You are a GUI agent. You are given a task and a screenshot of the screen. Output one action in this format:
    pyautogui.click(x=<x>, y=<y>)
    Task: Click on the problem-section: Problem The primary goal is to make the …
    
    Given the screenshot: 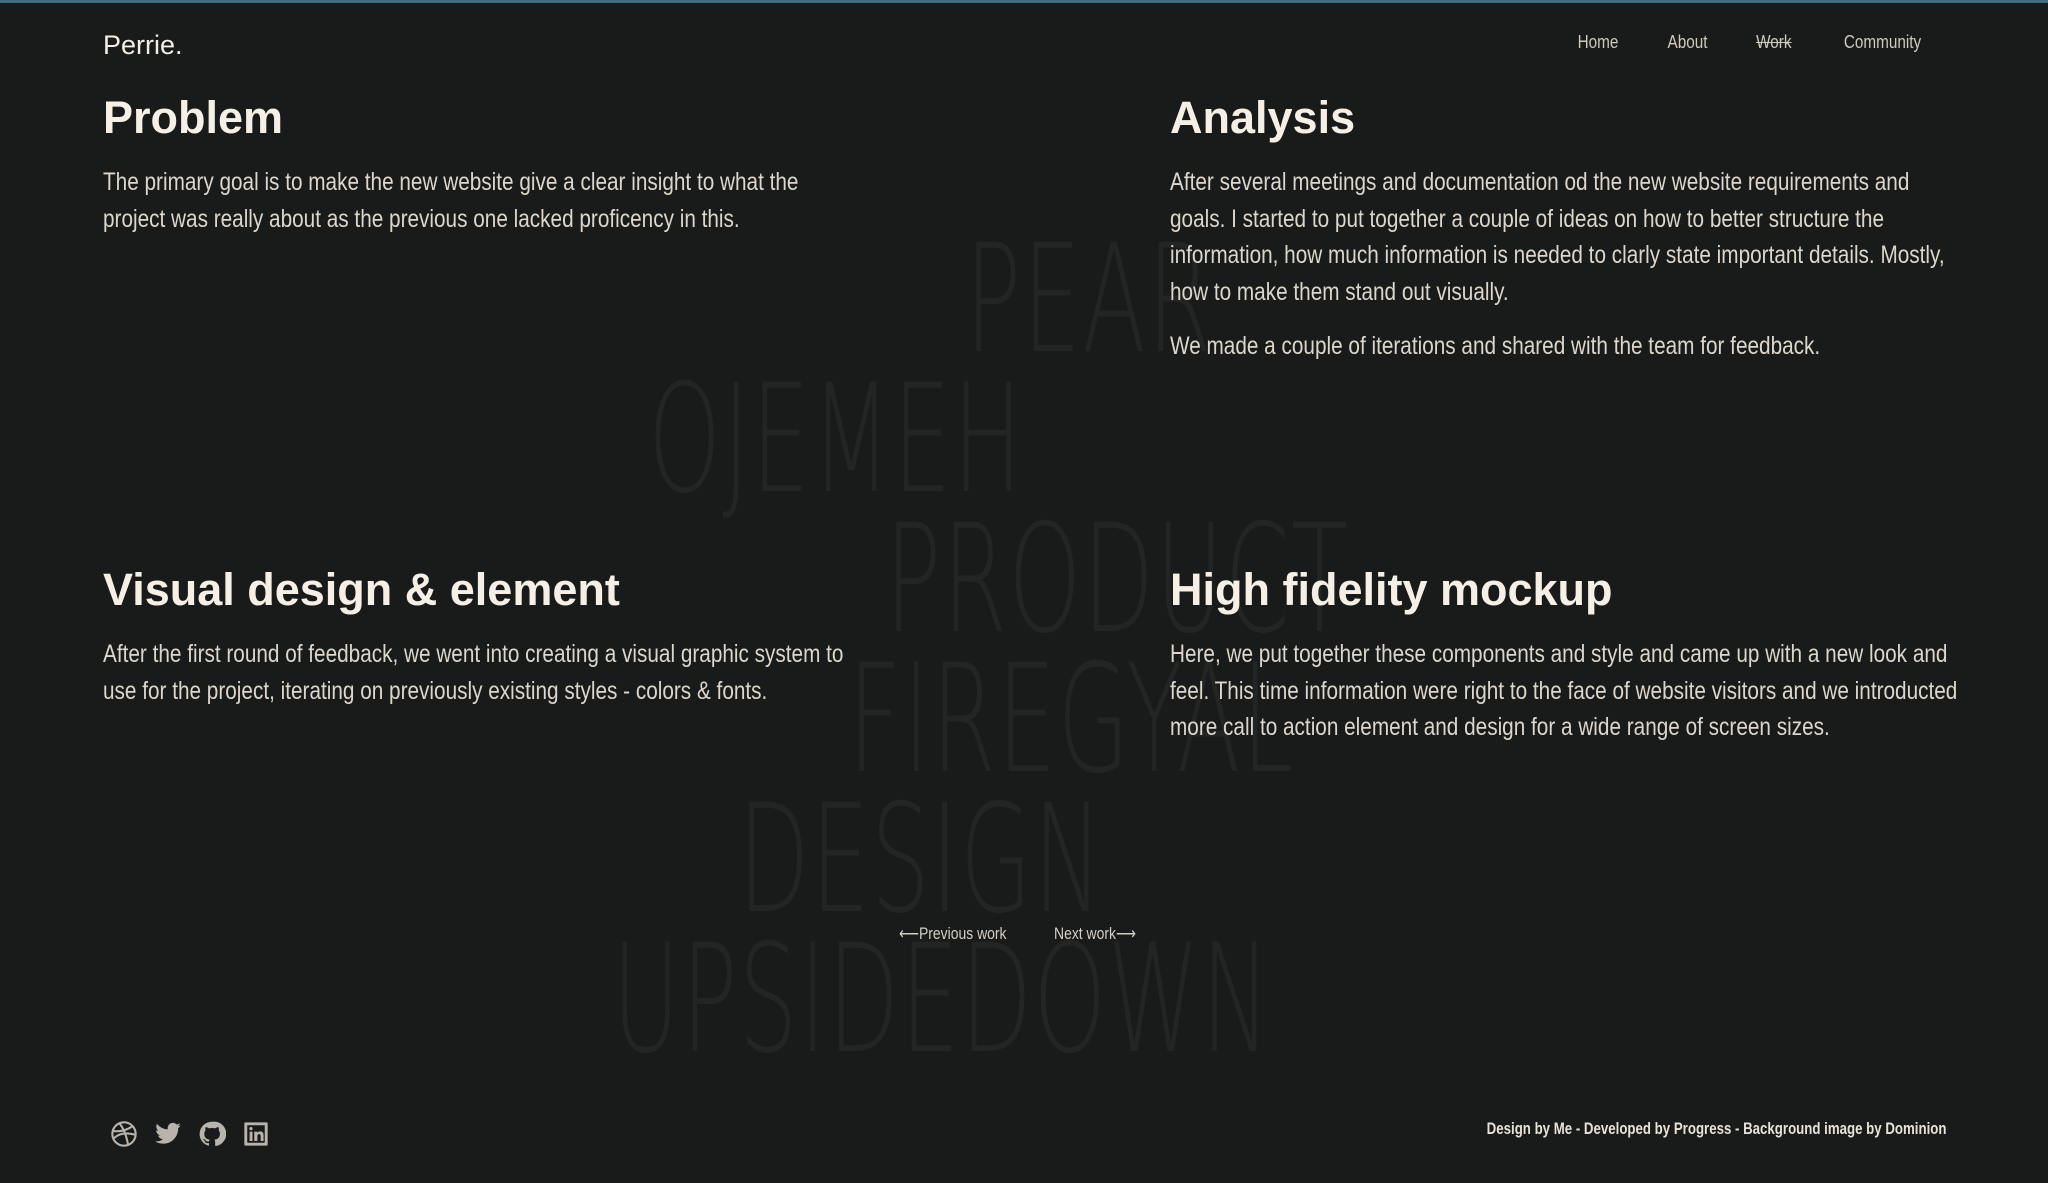 What is the action you would take?
    pyautogui.click(x=483, y=164)
    